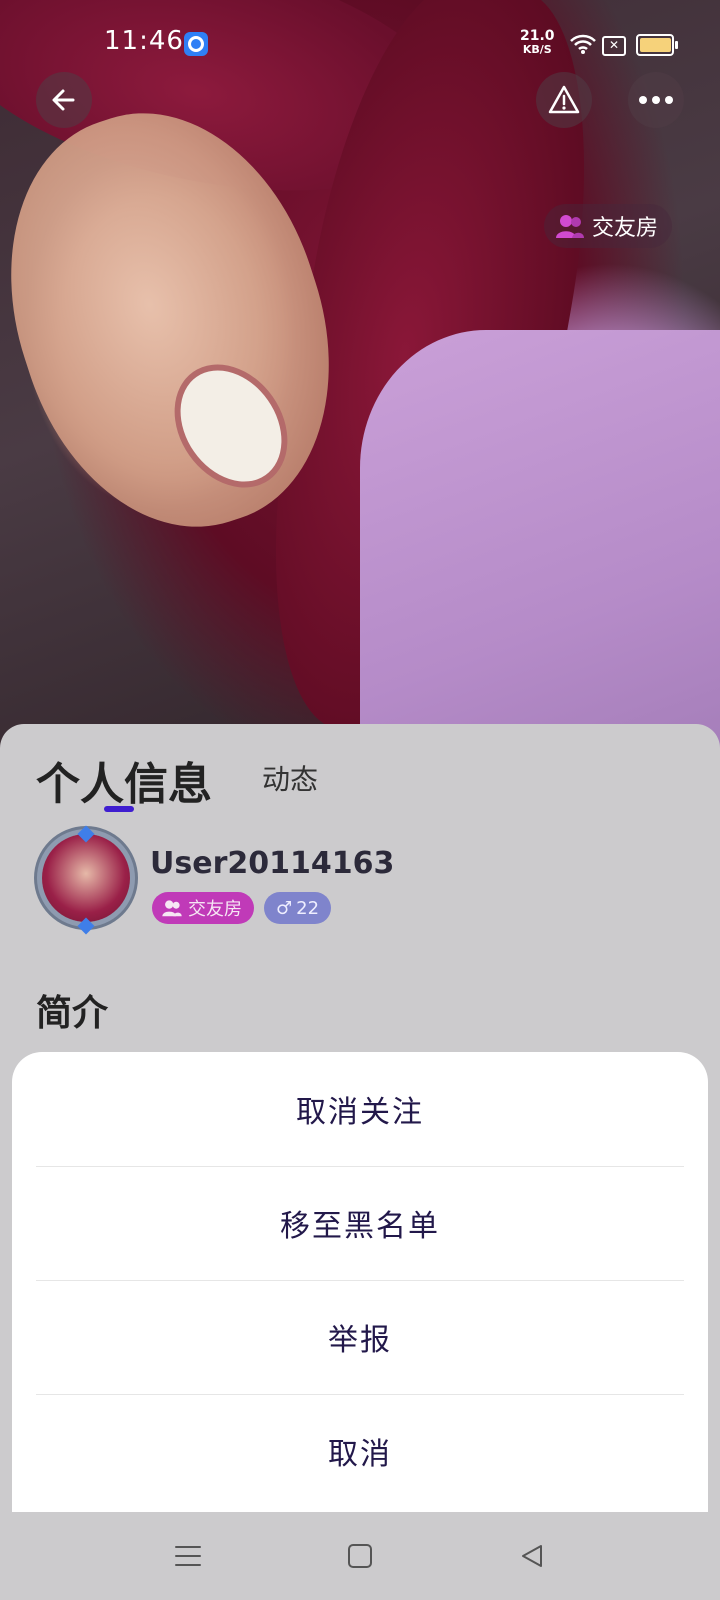 The image size is (720, 1600). I want to click on cancel-button: 取消, so click(360, 1451).